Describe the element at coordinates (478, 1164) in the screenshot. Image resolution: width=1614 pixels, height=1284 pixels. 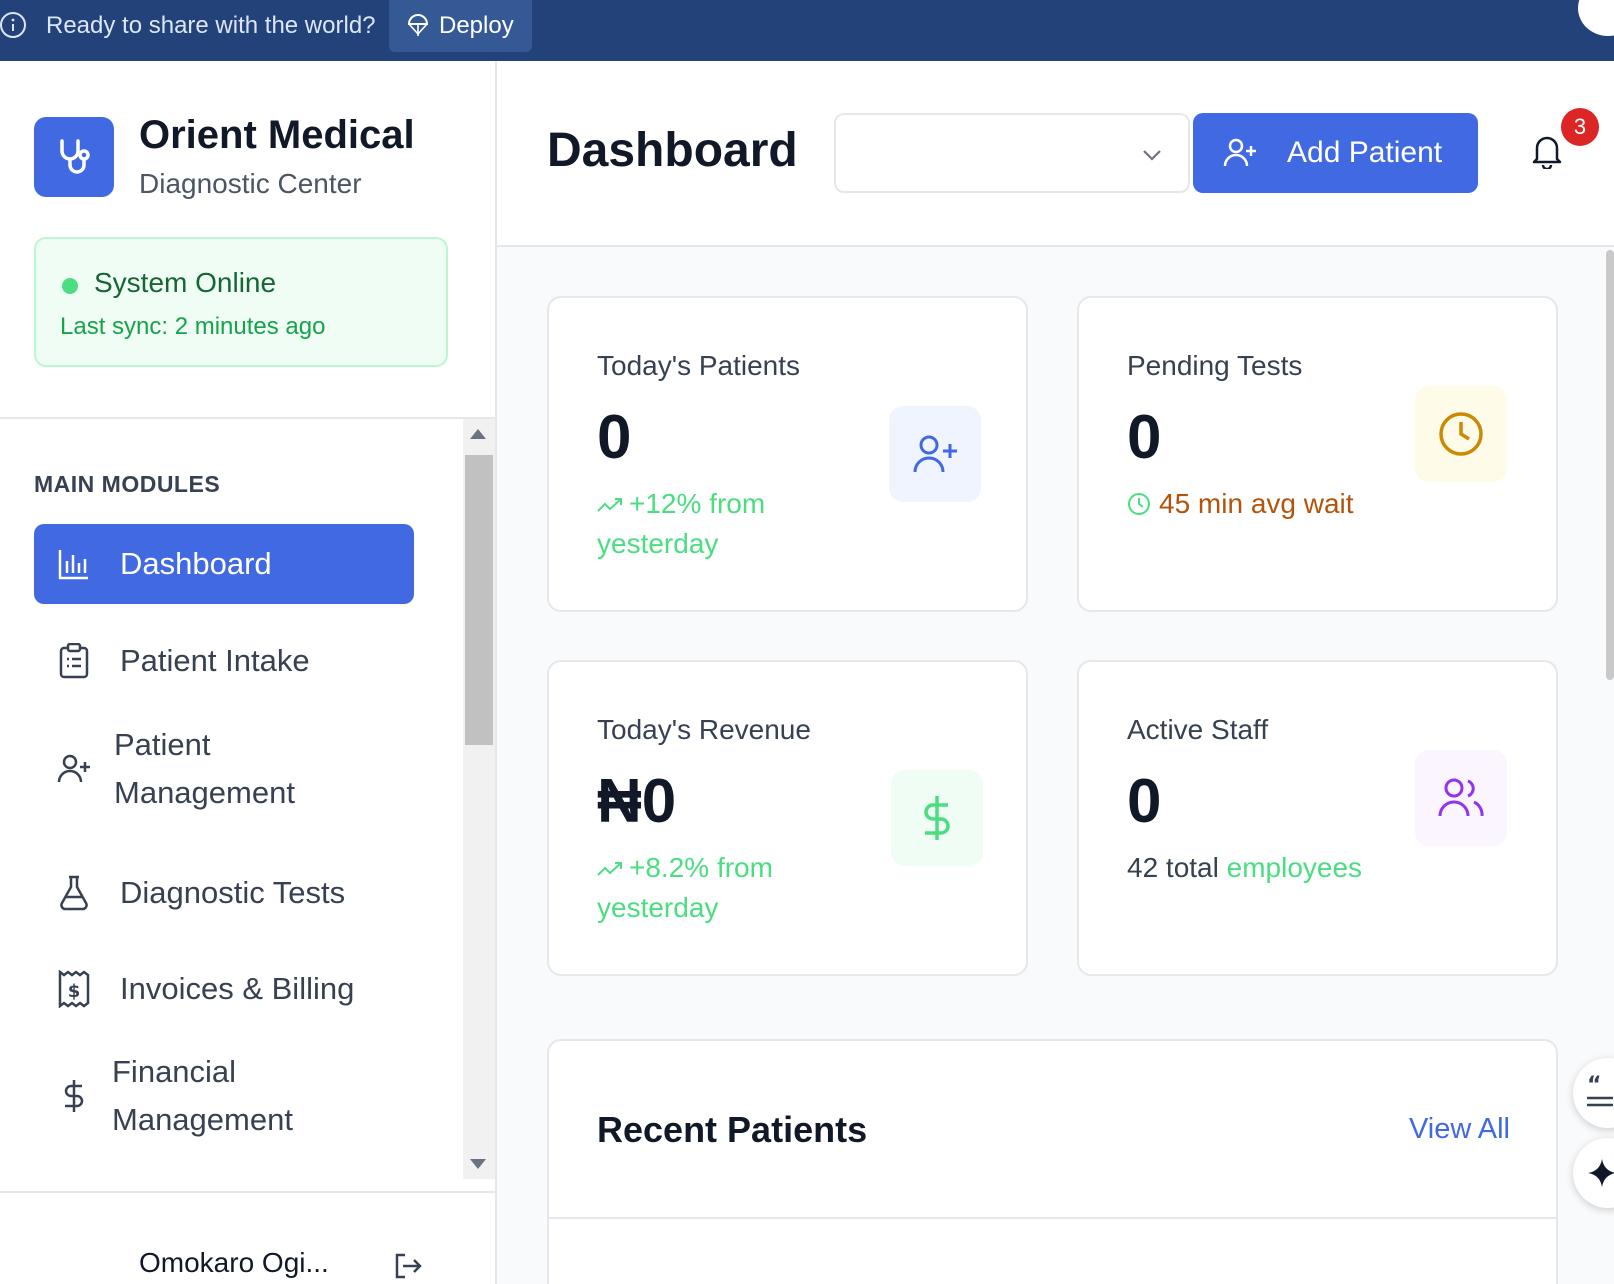
I see `scroll-down-arrow-icon` at that location.